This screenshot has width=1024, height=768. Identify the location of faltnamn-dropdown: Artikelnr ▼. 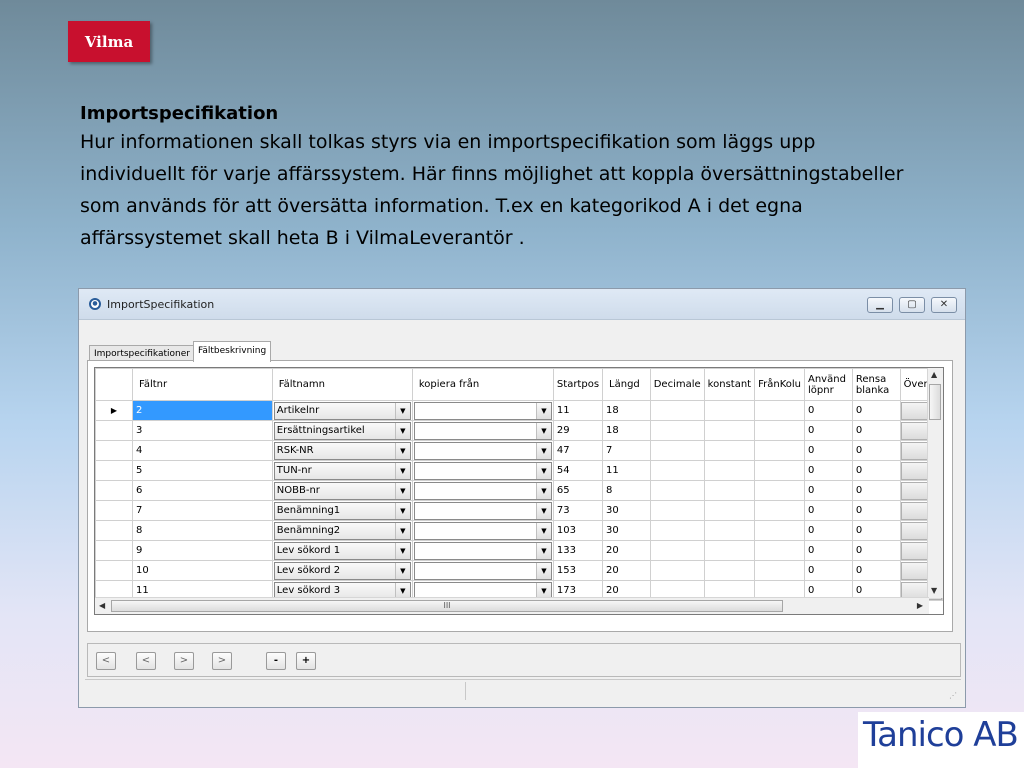
(342, 410).